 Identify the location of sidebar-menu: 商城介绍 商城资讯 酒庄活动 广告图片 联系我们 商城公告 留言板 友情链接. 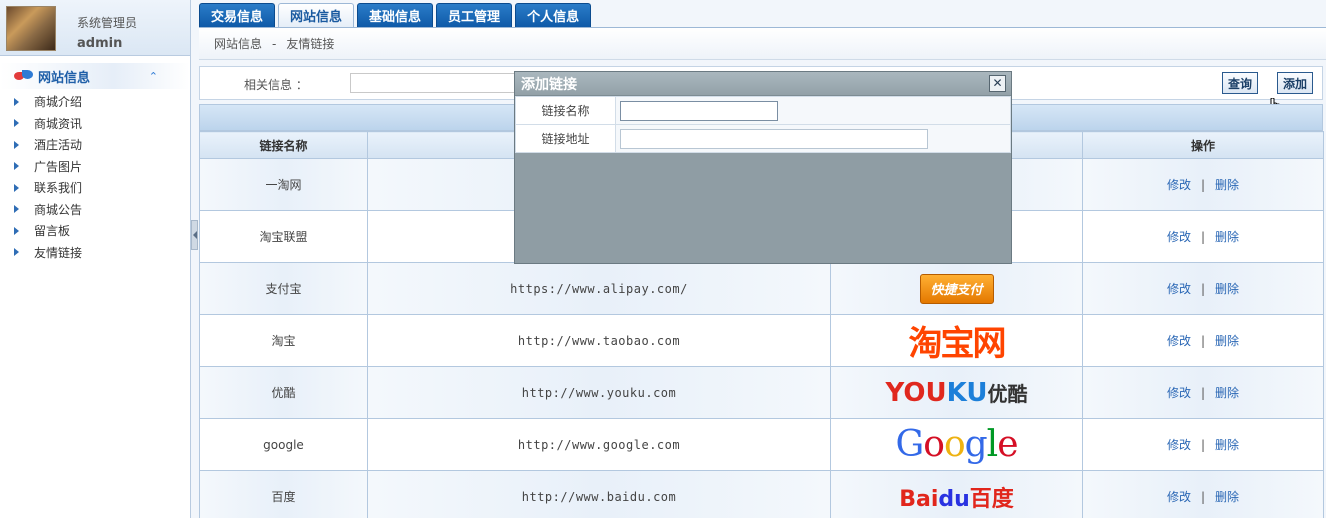
(95, 177).